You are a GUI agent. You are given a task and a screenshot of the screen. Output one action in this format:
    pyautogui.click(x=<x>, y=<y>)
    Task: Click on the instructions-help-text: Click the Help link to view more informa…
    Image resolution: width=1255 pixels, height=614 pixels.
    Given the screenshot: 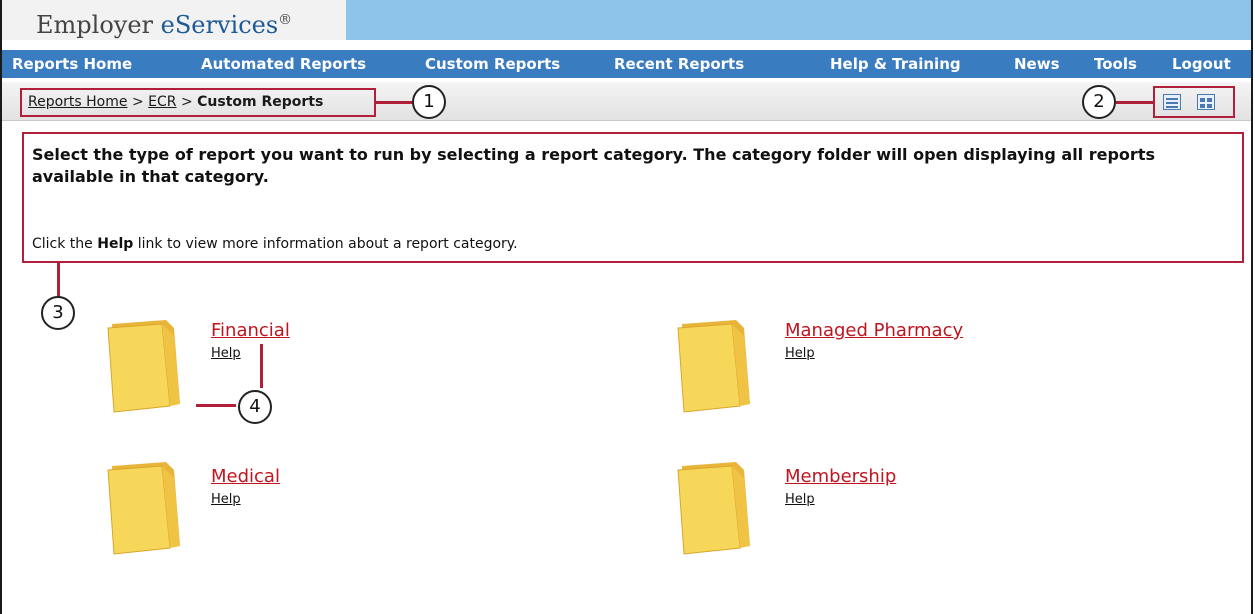 What is the action you would take?
    pyautogui.click(x=275, y=244)
    